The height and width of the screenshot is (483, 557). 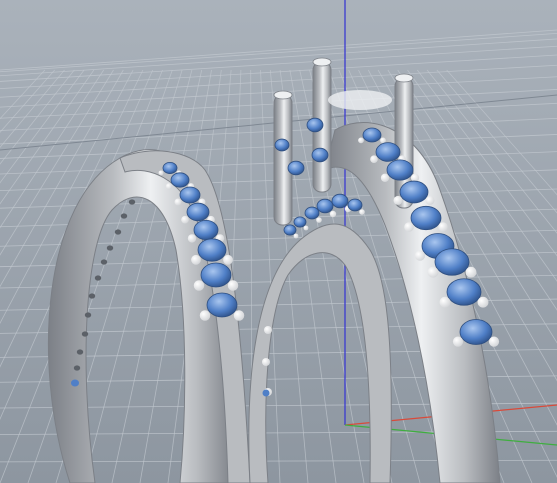 What do you see at coordinates (360, 100) in the screenshot?
I see `center-stone-seat` at bounding box center [360, 100].